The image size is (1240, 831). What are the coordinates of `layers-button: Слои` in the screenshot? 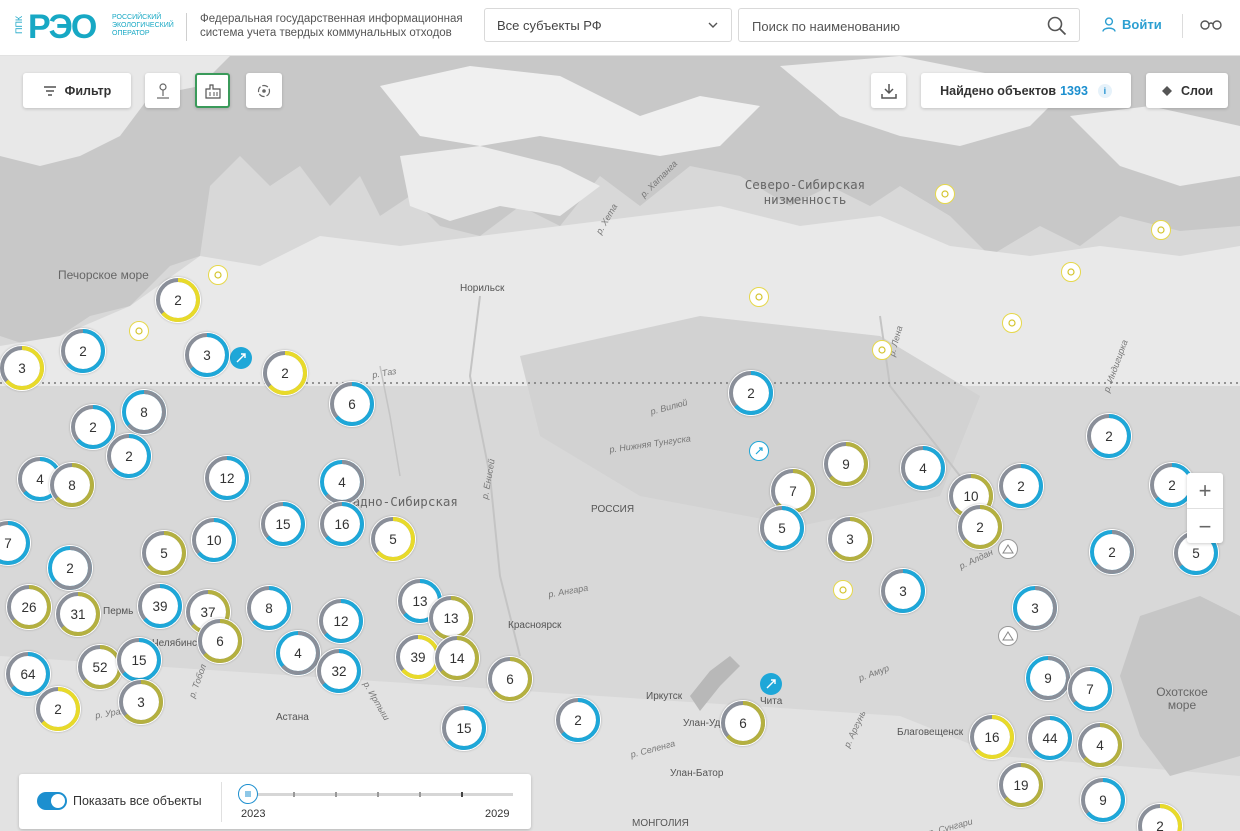 It's located at (1187, 90).